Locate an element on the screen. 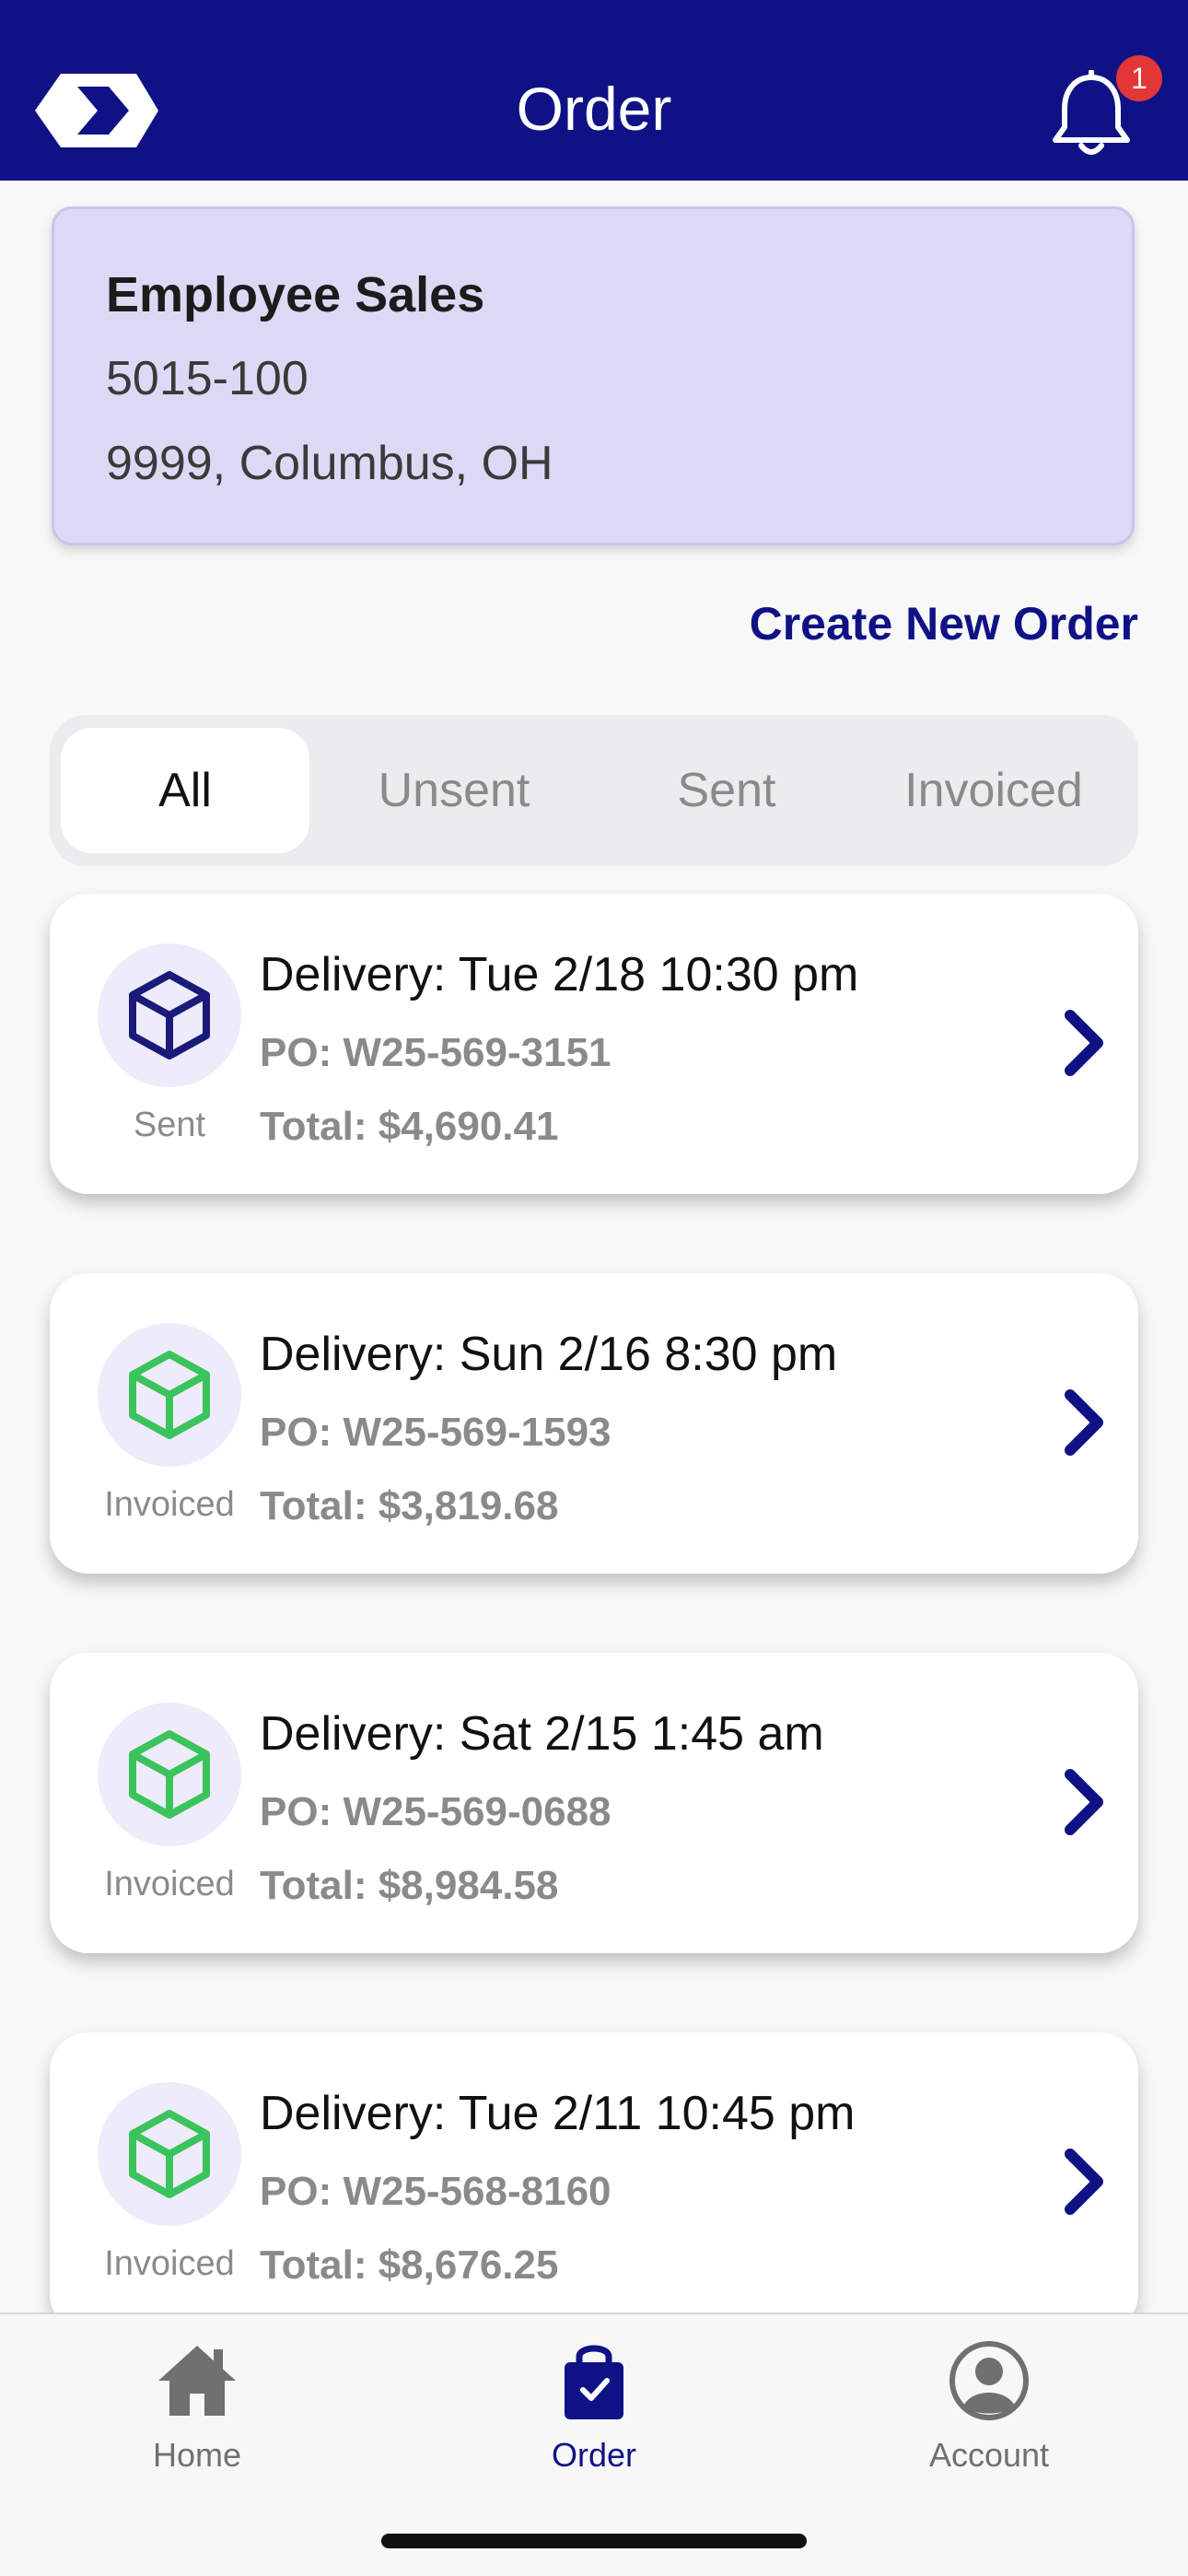  delivery-time: Delivery: Tue 2/11 10:45 pm is located at coordinates (558, 2113).